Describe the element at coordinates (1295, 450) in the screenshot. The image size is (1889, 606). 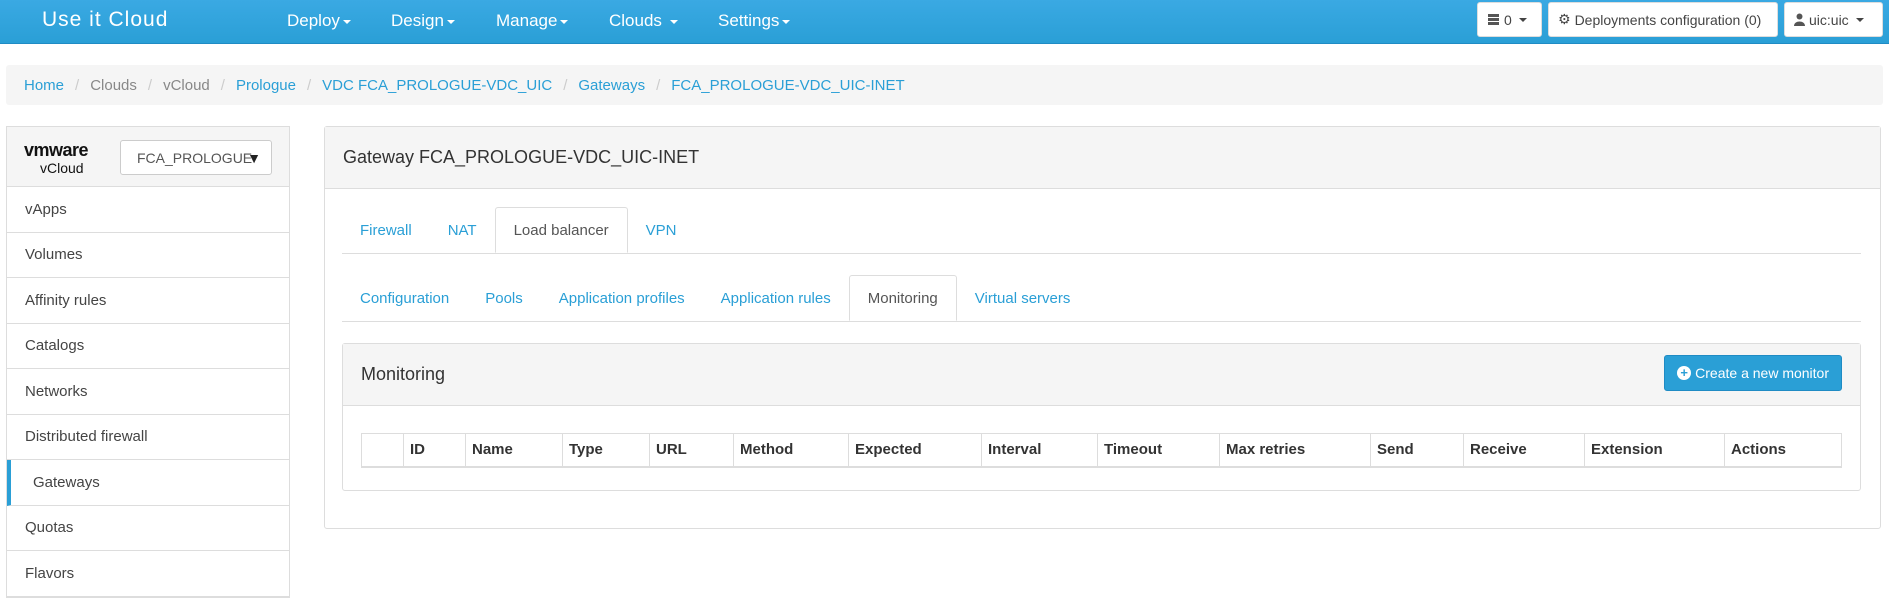
I see `column-max-retries: Max retries` at that location.